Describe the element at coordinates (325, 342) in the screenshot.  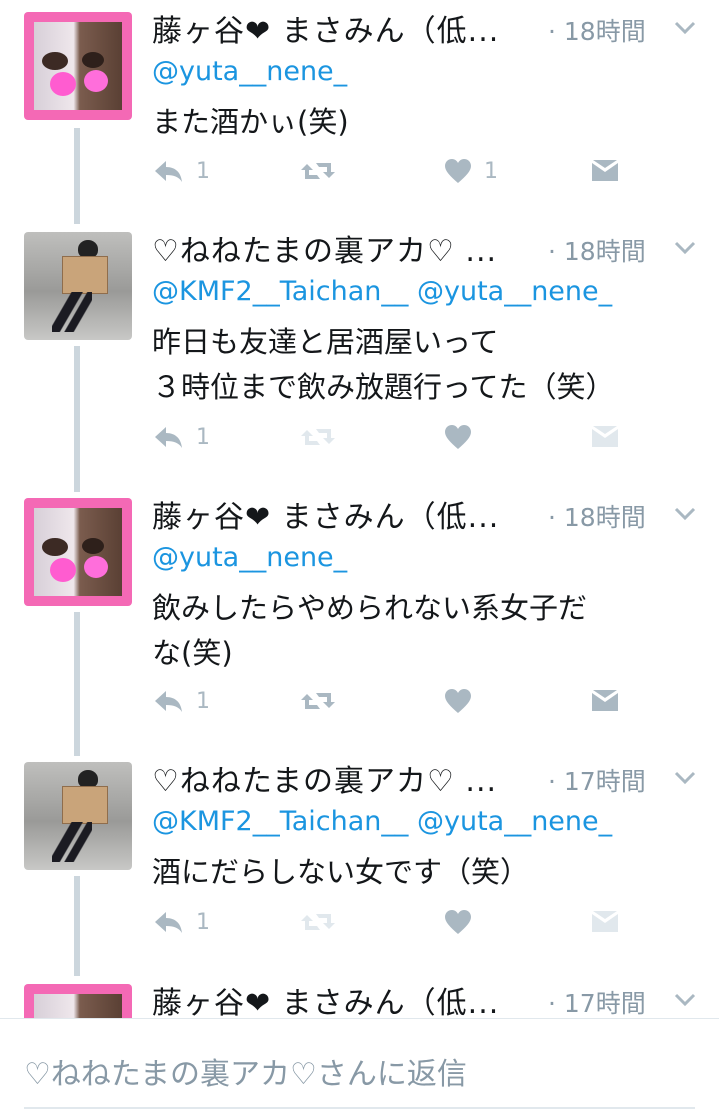
I see `tweet-text-line: 昨日も友達と居酒屋いって` at that location.